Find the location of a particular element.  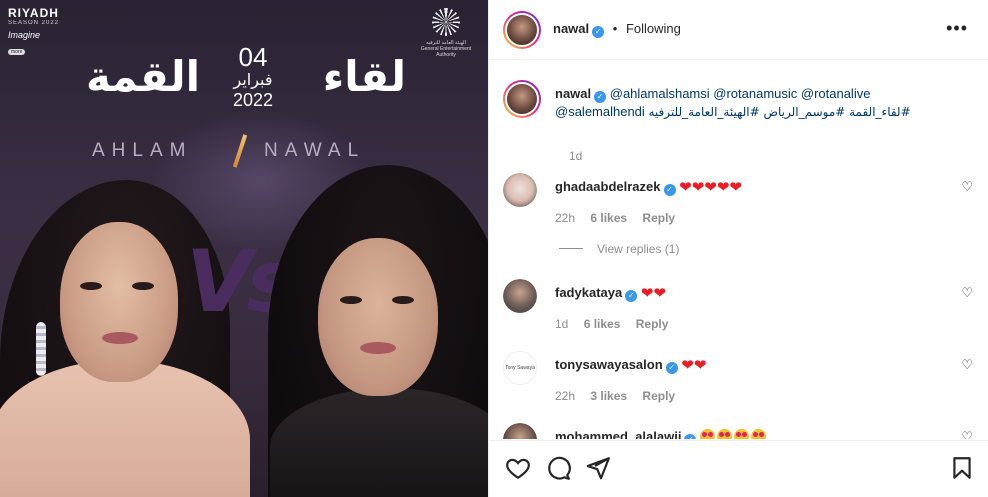

comment-text: ❤❤❤❤❤ is located at coordinates (710, 187).